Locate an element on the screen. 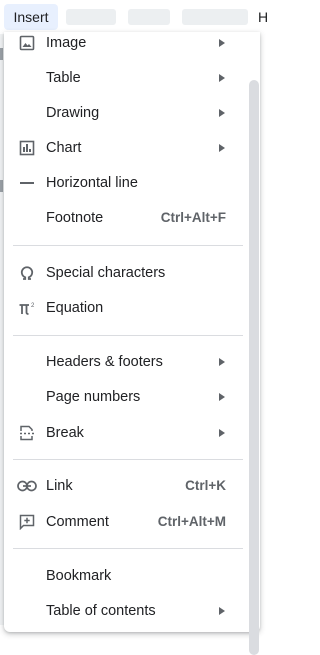  menu-item-headers-footers: Headers & footers is located at coordinates (124, 361).